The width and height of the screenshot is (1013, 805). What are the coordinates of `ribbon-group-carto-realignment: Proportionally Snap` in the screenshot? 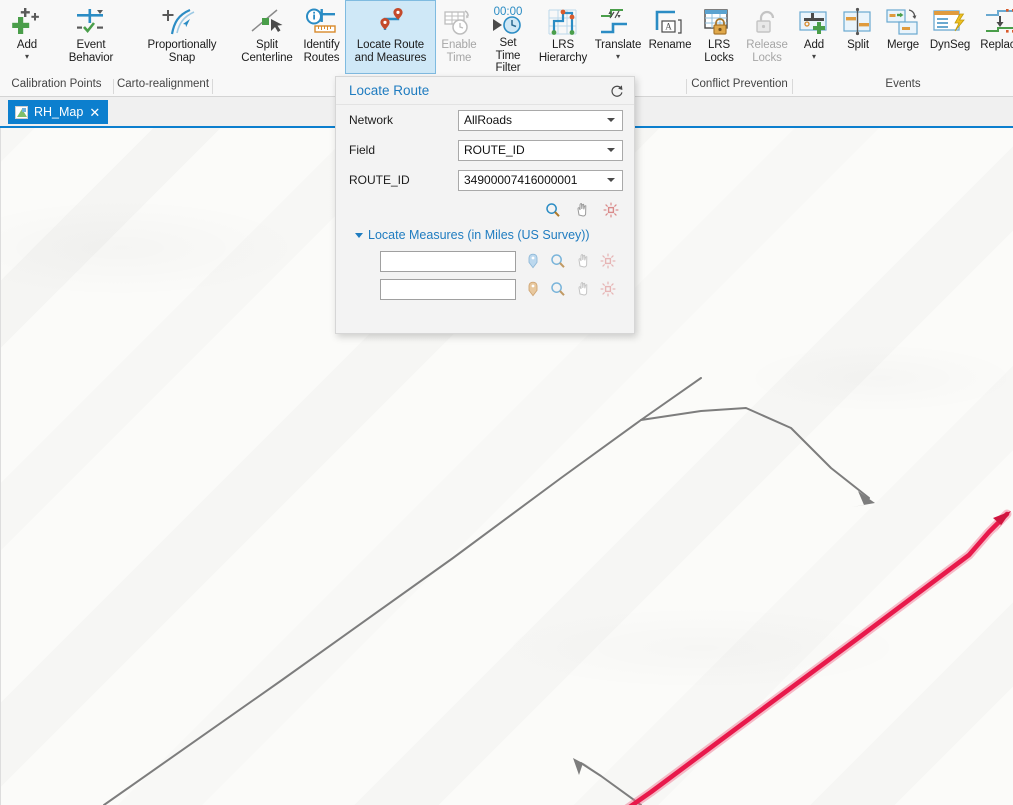 It's located at (182, 38).